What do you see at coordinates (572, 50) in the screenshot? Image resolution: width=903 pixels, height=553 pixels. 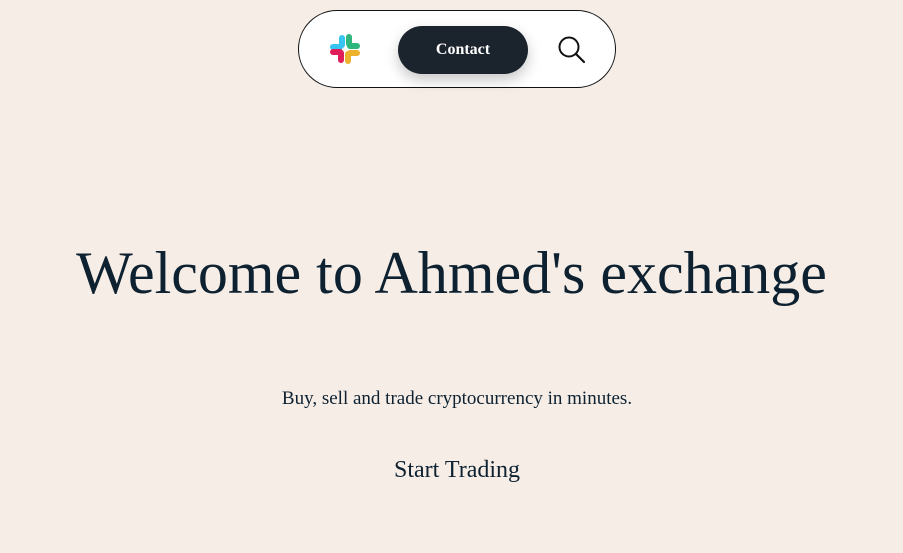 I see `search-icon` at bounding box center [572, 50].